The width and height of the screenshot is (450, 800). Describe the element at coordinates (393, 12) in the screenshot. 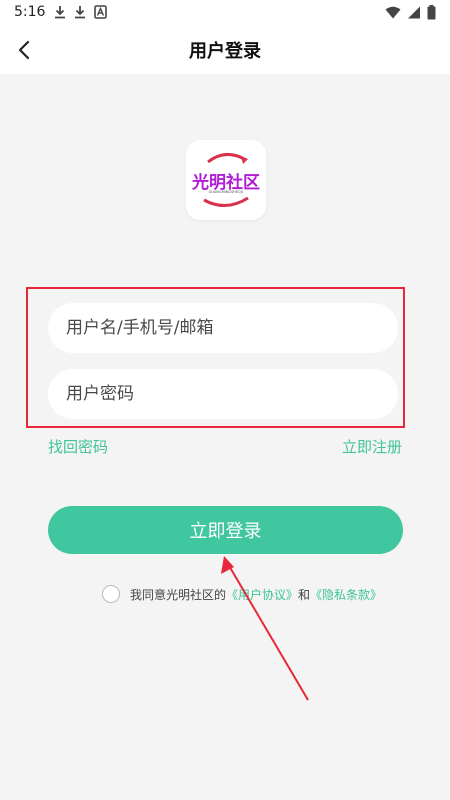

I see `wifi-icon` at that location.